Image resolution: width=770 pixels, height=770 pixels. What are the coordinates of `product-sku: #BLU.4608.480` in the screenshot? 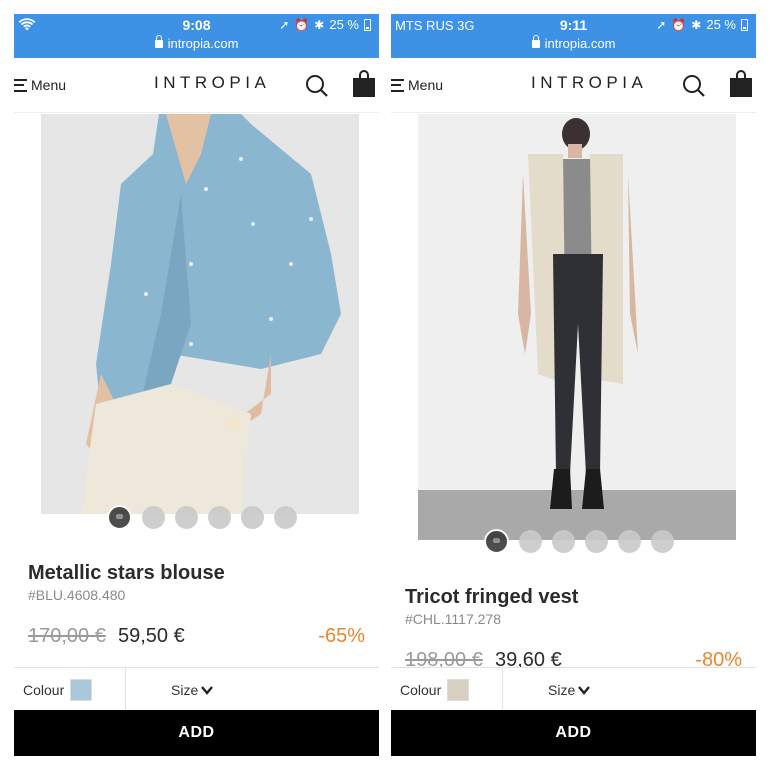 It's located at (77, 595).